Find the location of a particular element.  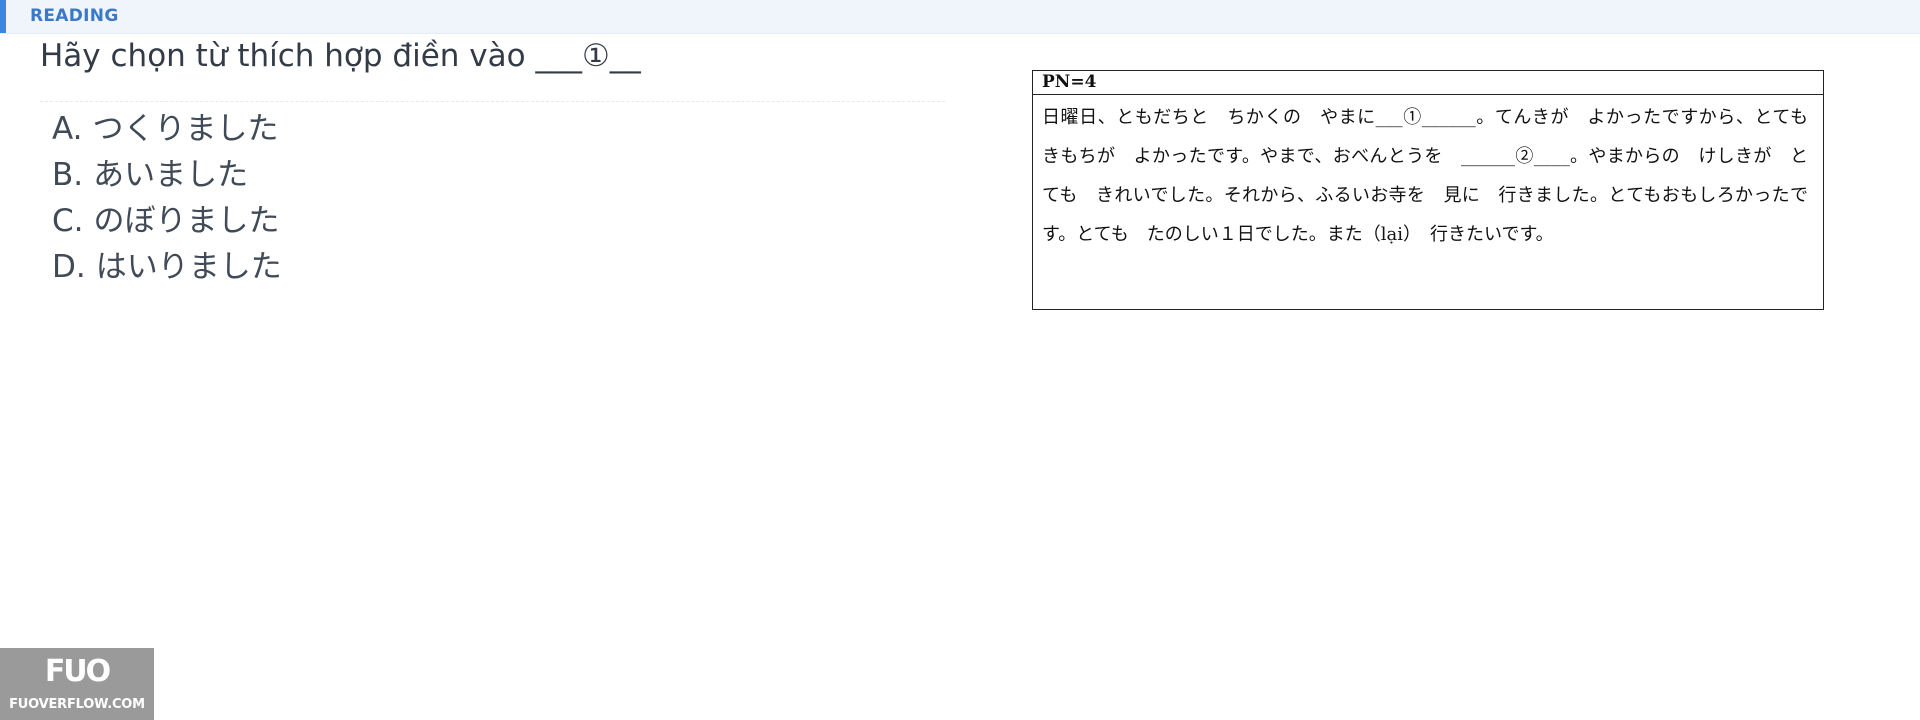

section-accent-bar is located at coordinates (3, 16).